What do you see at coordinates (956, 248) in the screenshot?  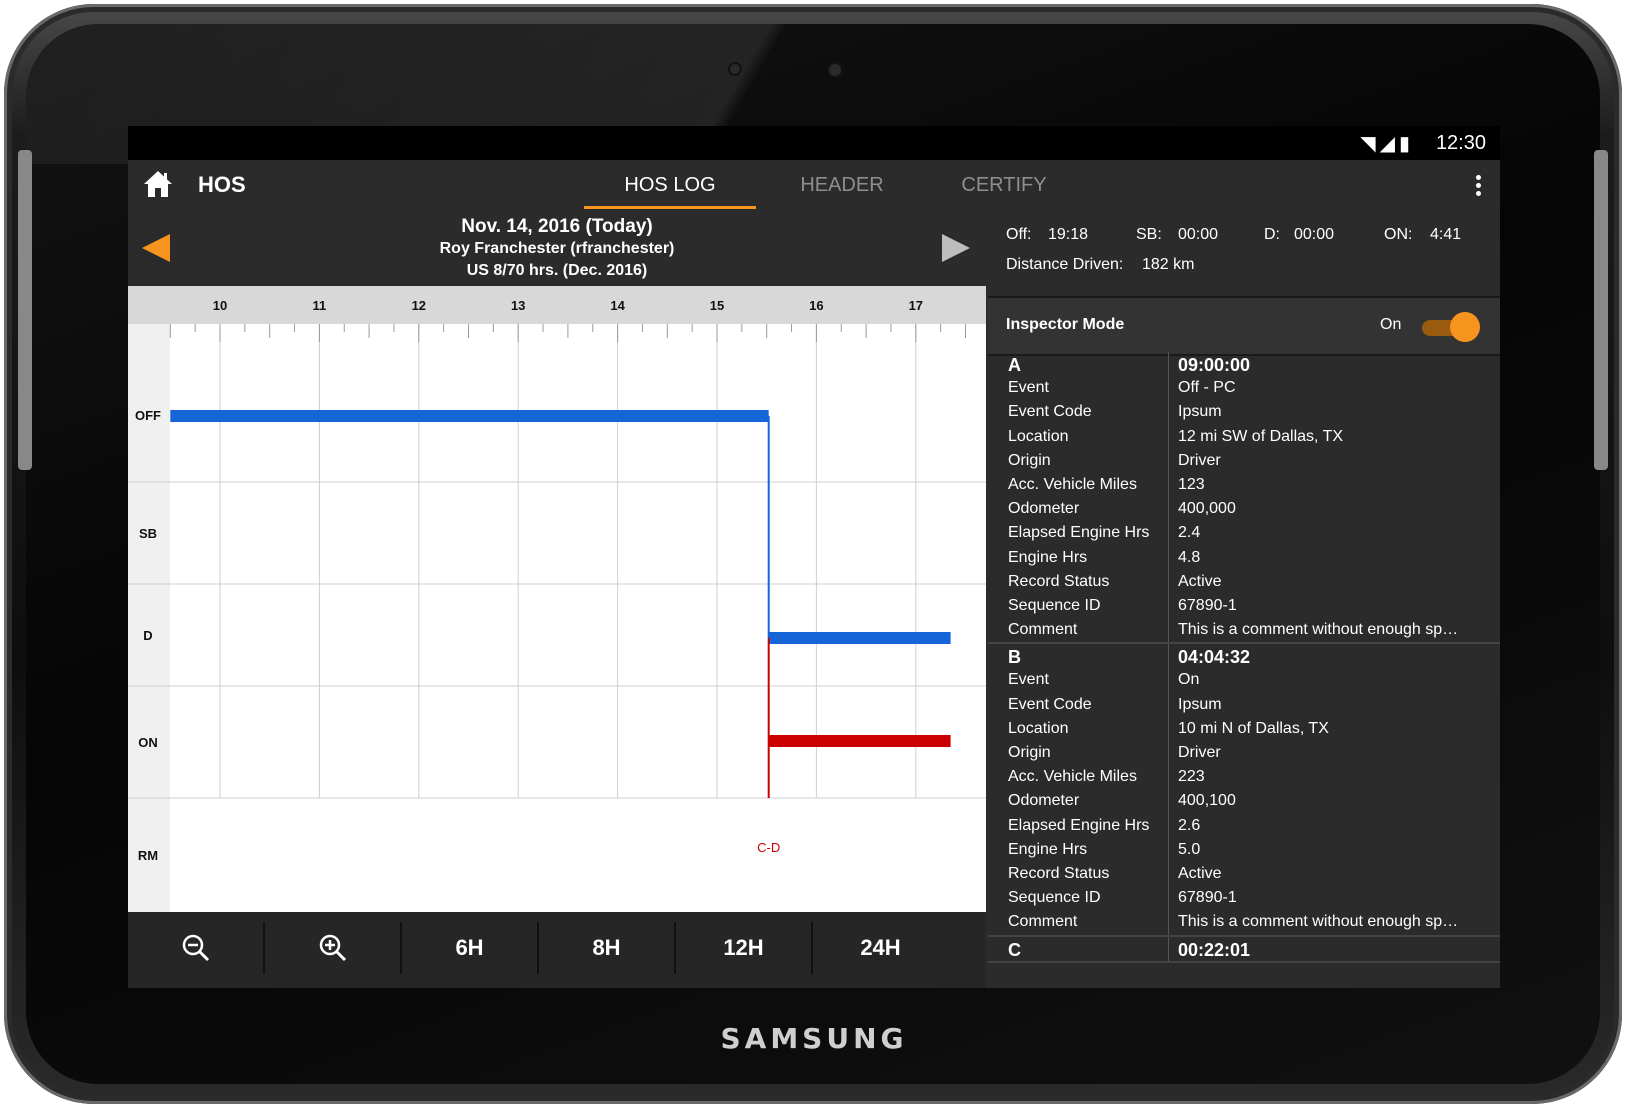 I see `next-day-arrow-icon` at bounding box center [956, 248].